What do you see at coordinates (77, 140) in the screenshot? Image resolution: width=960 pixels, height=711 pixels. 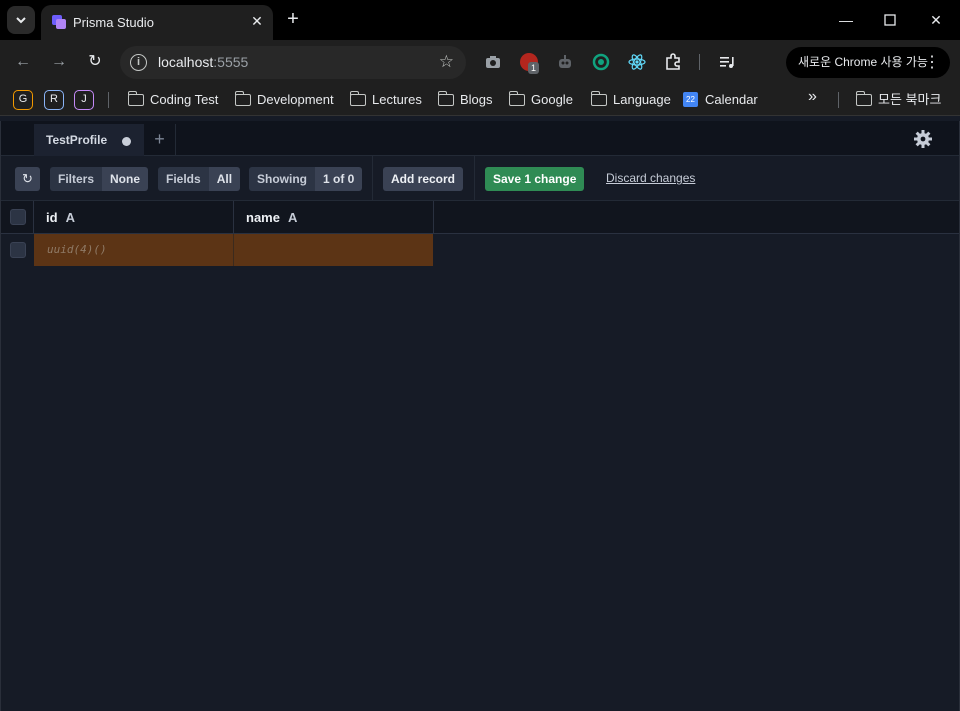 I see `tab-label: TestProfile` at bounding box center [77, 140].